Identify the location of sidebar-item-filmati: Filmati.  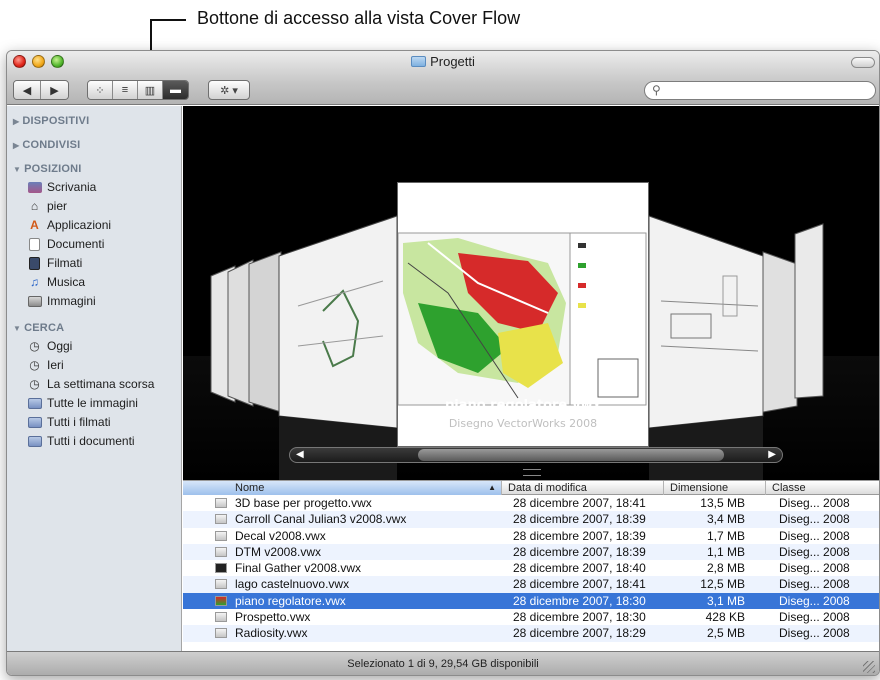
(94, 263).